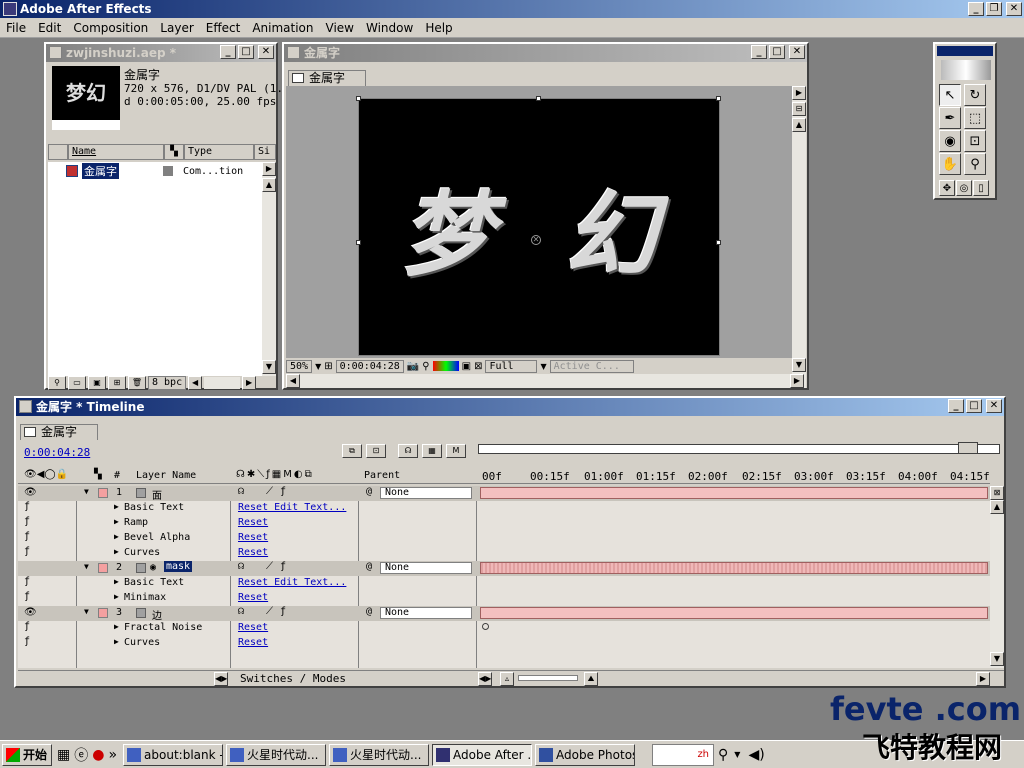  What do you see at coordinates (536, 240) in the screenshot?
I see `anchor-point-icon: ✕` at bounding box center [536, 240].